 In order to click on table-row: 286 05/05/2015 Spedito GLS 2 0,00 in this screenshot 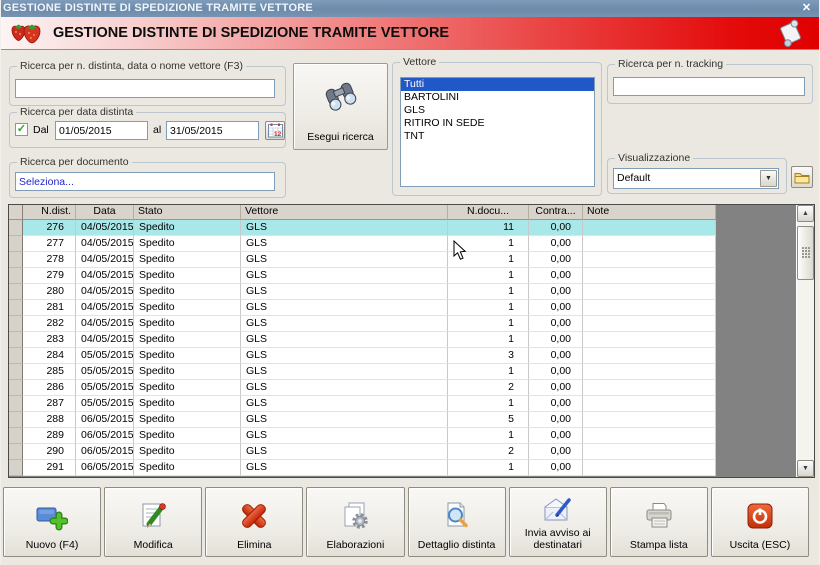, I will do `click(362, 388)`.